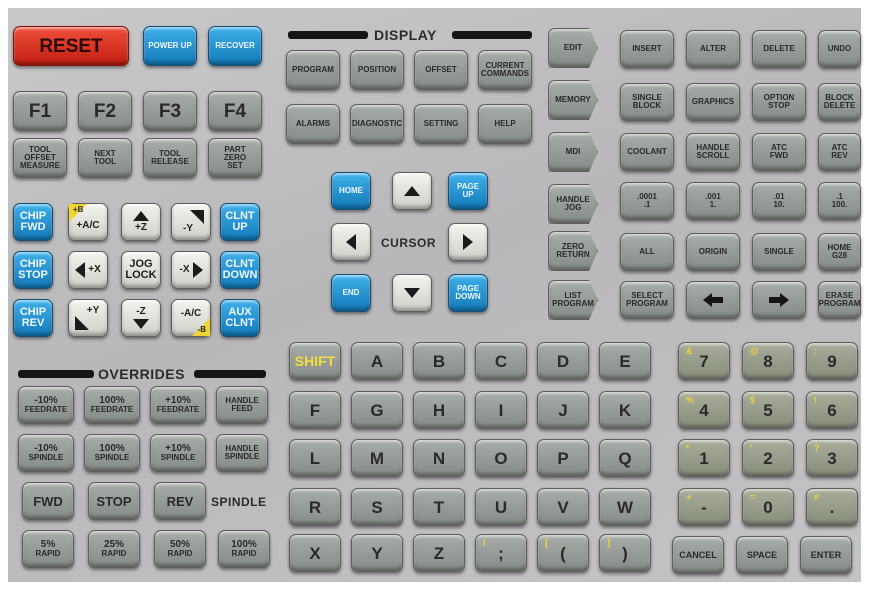  I want to click on plus-y-button: +Y, so click(88, 318).